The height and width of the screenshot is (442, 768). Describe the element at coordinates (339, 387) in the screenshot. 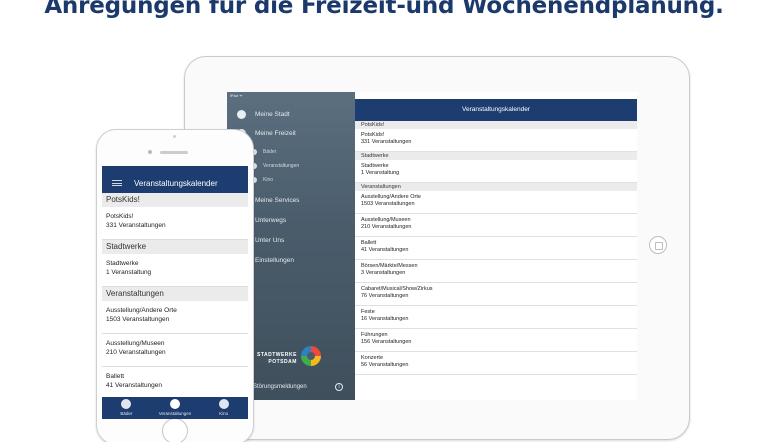

I see `info-icon: i` at that location.